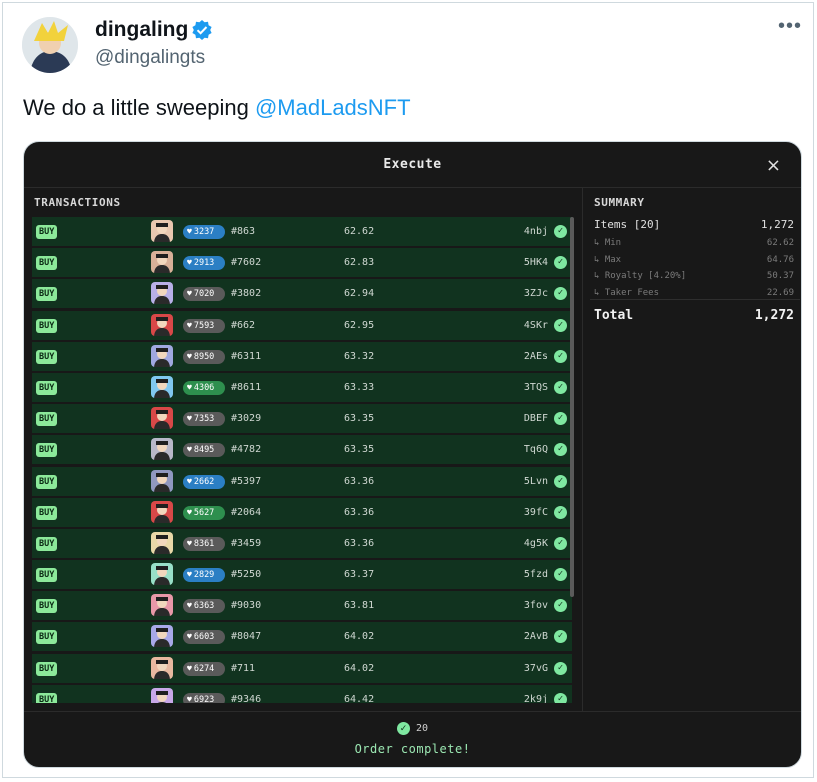  What do you see at coordinates (302, 543) in the screenshot?
I see `transaction-row: BUY ♥ 8361 #3459 63.36 4g5K ✓` at bounding box center [302, 543].